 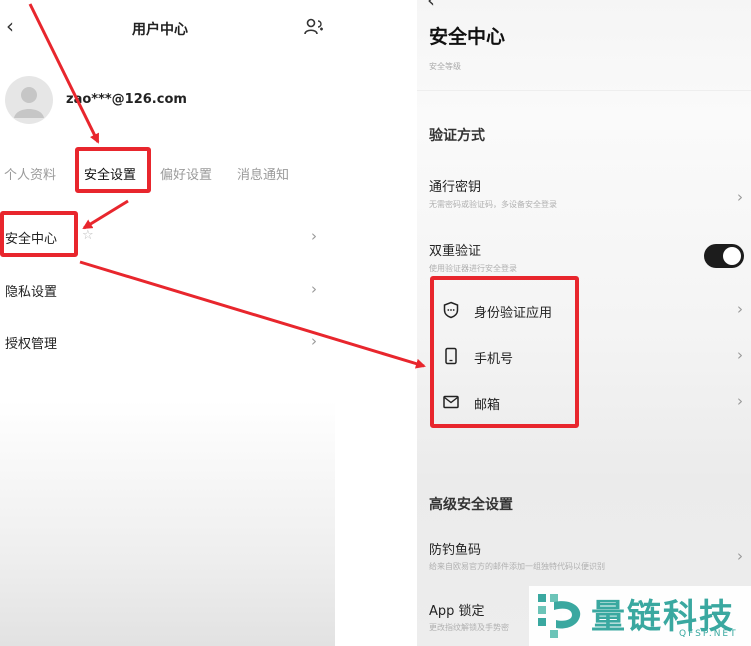 I want to click on menu-item-privacy: 隐私设置 ›, so click(x=167, y=290).